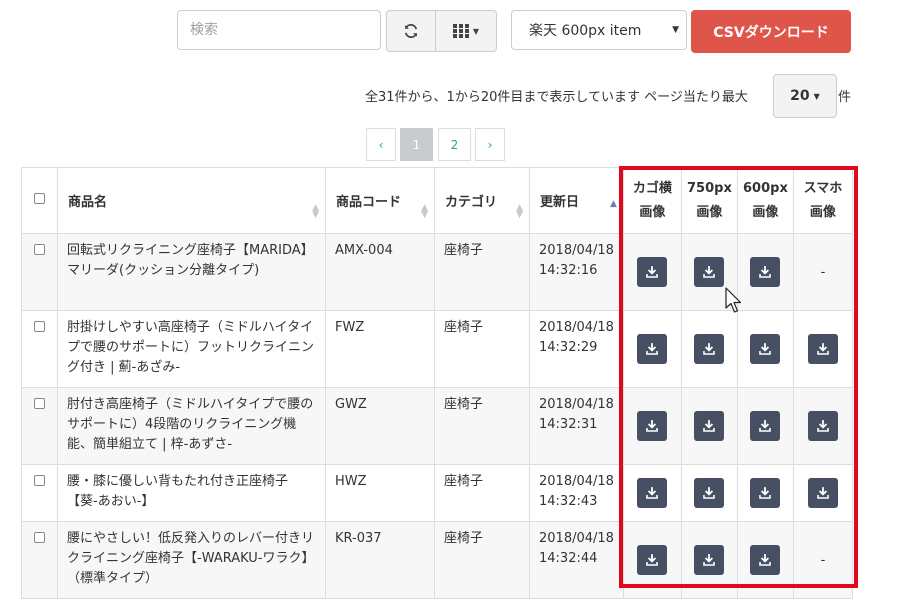 Image resolution: width=900 pixels, height=600 pixels. I want to click on header-label: 750px, so click(709, 188).